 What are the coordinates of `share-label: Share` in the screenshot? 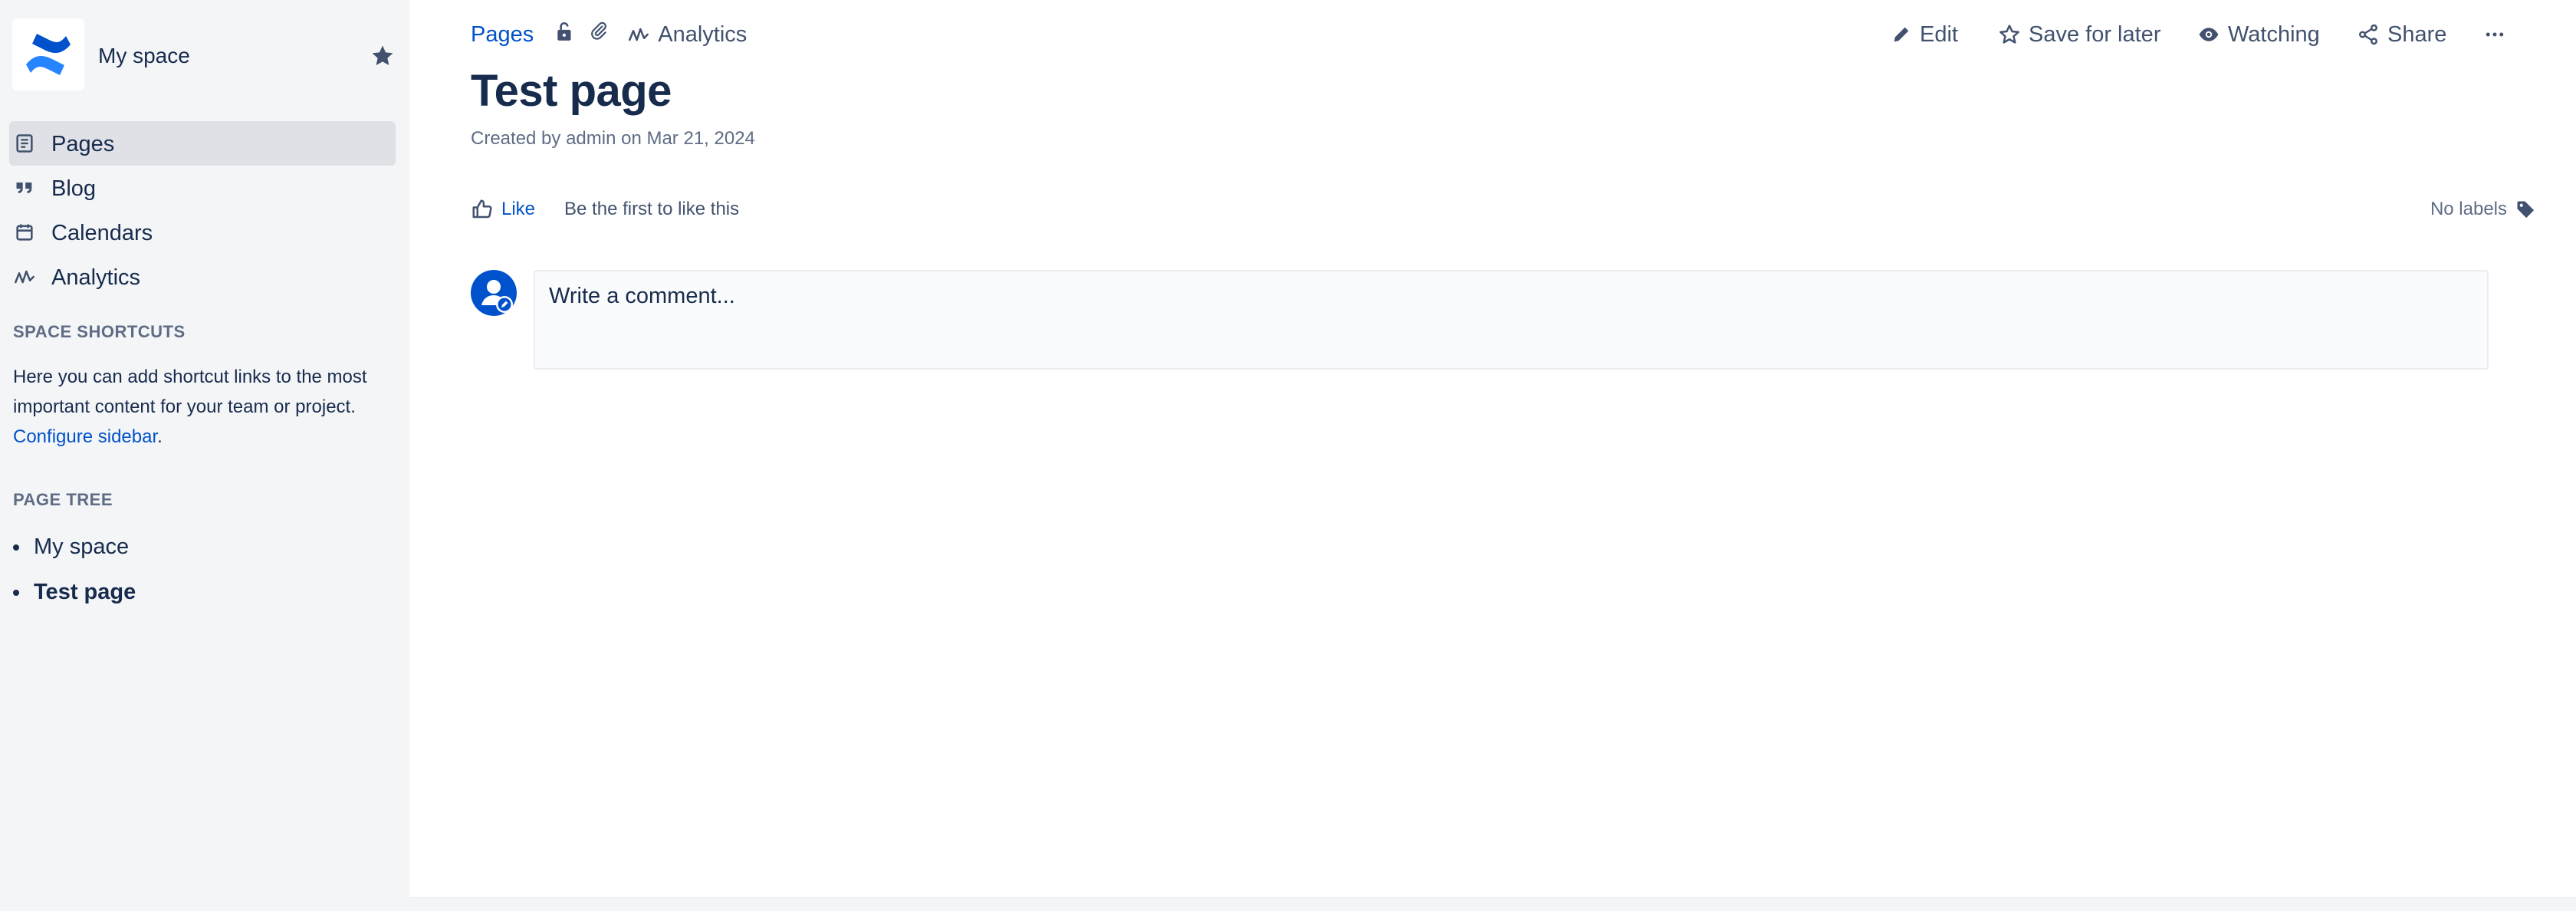 It's located at (2417, 34).